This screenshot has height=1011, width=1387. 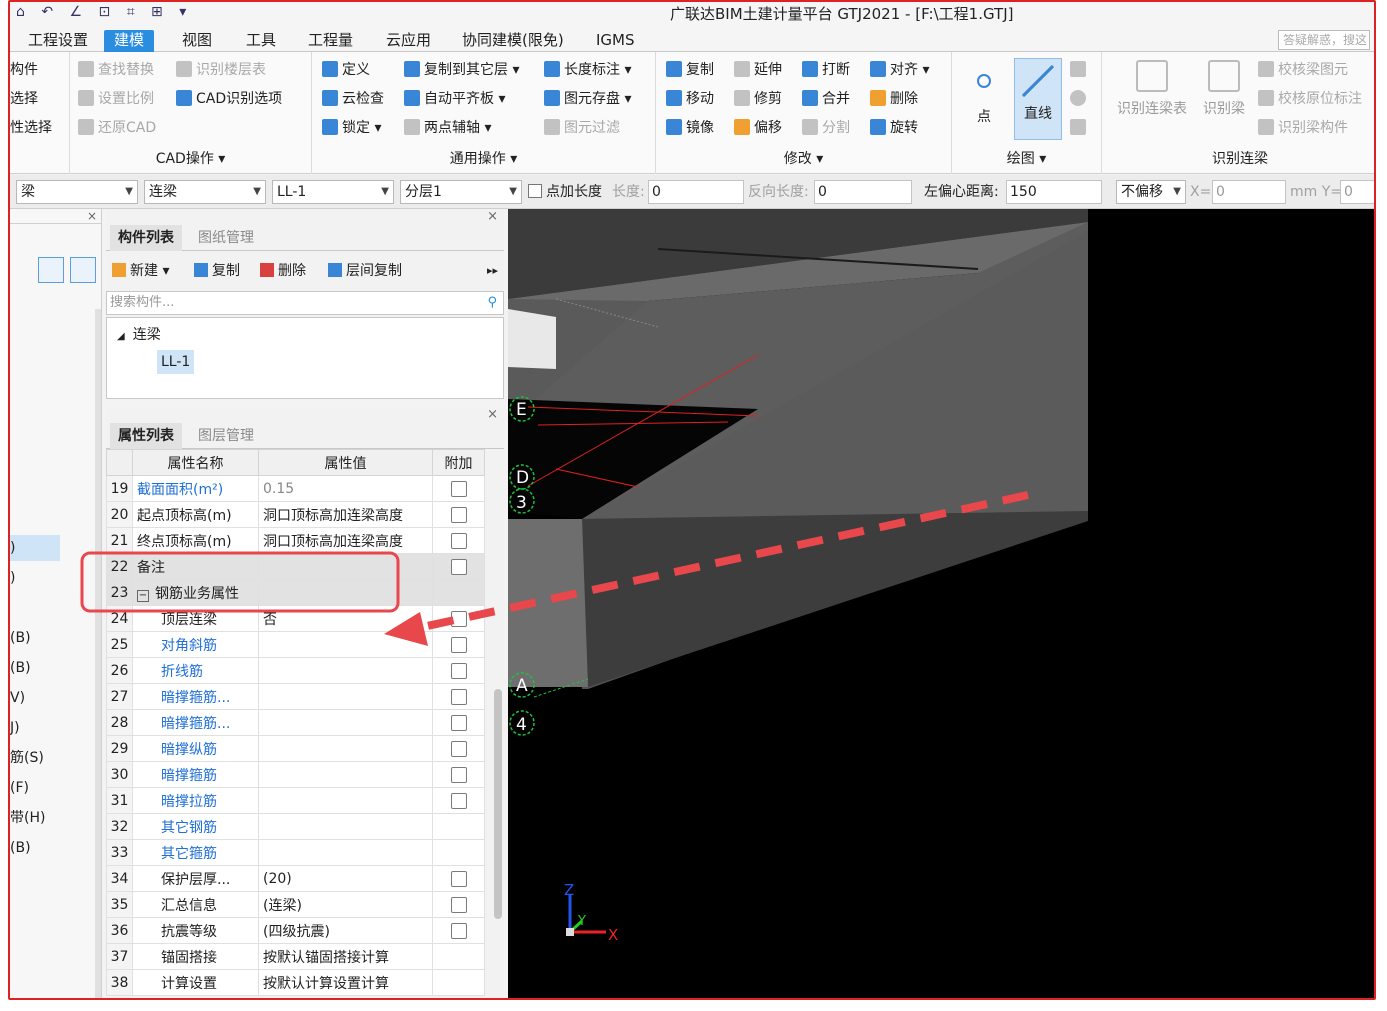 I want to click on table-row: 25 对角斜筋, so click(x=295, y=644).